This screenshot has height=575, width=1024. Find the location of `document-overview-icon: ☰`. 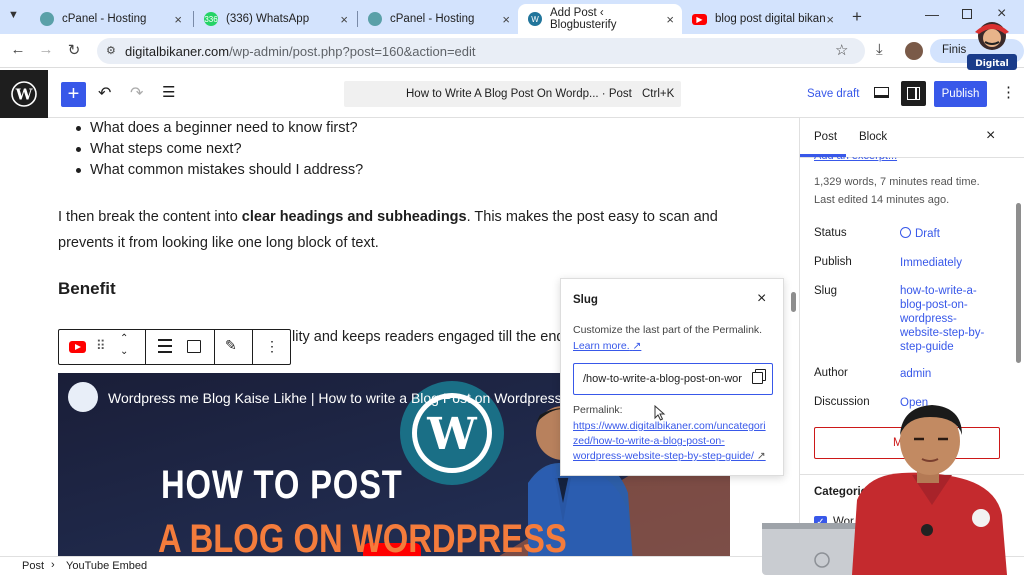

document-overview-icon: ☰ is located at coordinates (168, 92).